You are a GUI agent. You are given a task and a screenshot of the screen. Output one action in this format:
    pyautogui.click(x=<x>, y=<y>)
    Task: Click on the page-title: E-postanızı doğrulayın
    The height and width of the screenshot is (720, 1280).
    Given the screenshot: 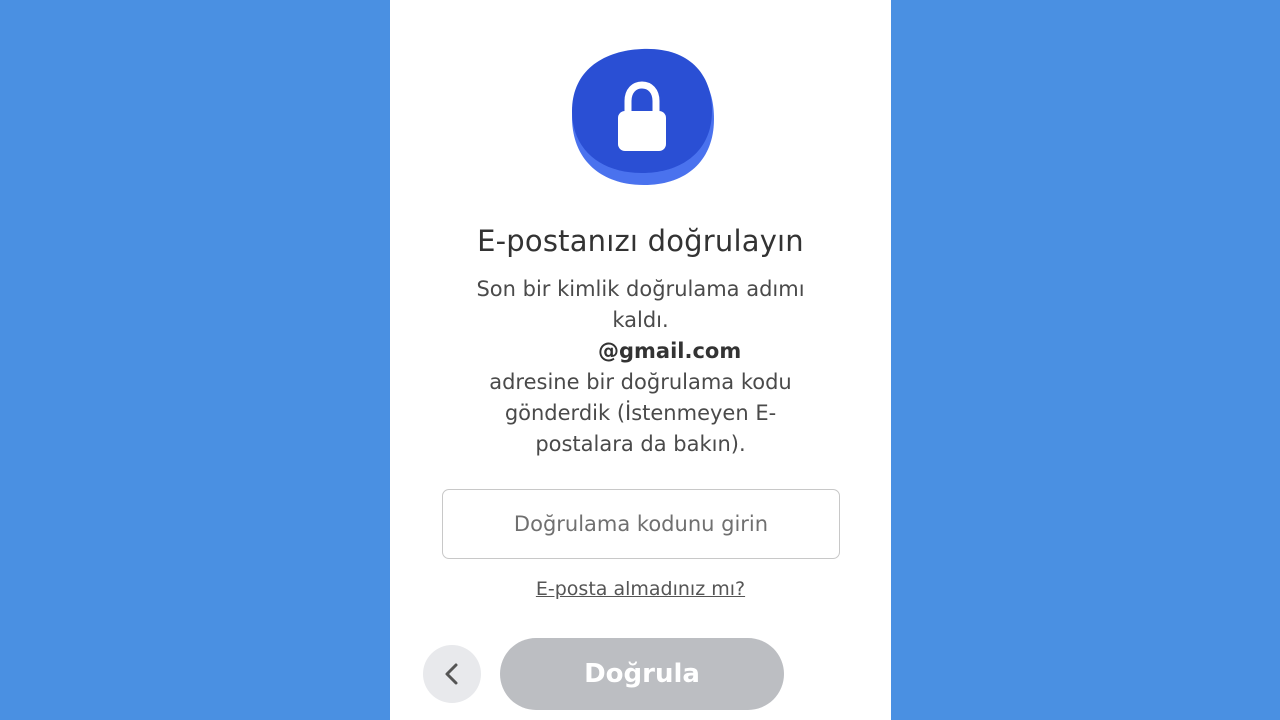 What is the action you would take?
    pyautogui.click(x=640, y=241)
    